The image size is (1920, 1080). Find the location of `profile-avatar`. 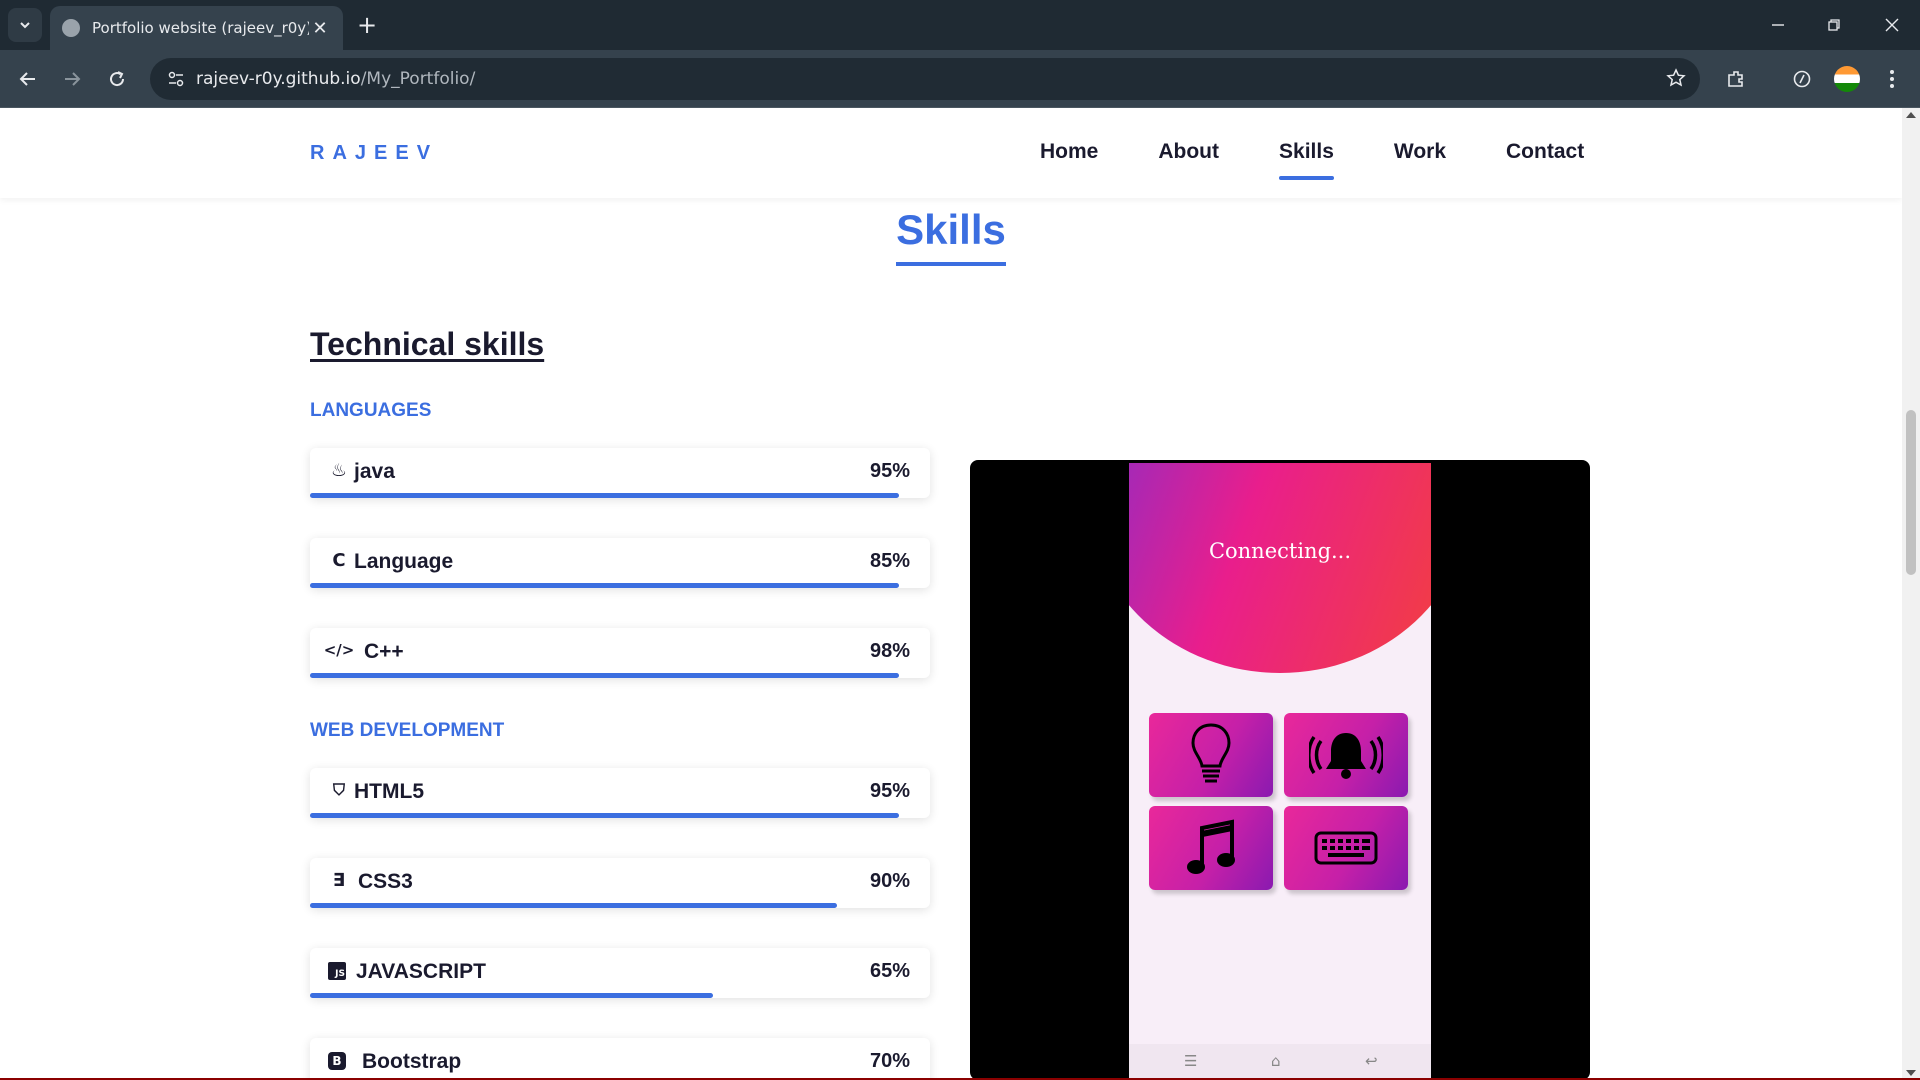

profile-avatar is located at coordinates (1847, 79).